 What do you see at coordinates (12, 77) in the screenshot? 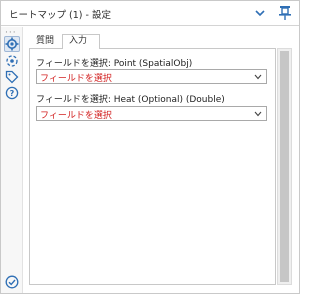
I see `tag-icon` at bounding box center [12, 77].